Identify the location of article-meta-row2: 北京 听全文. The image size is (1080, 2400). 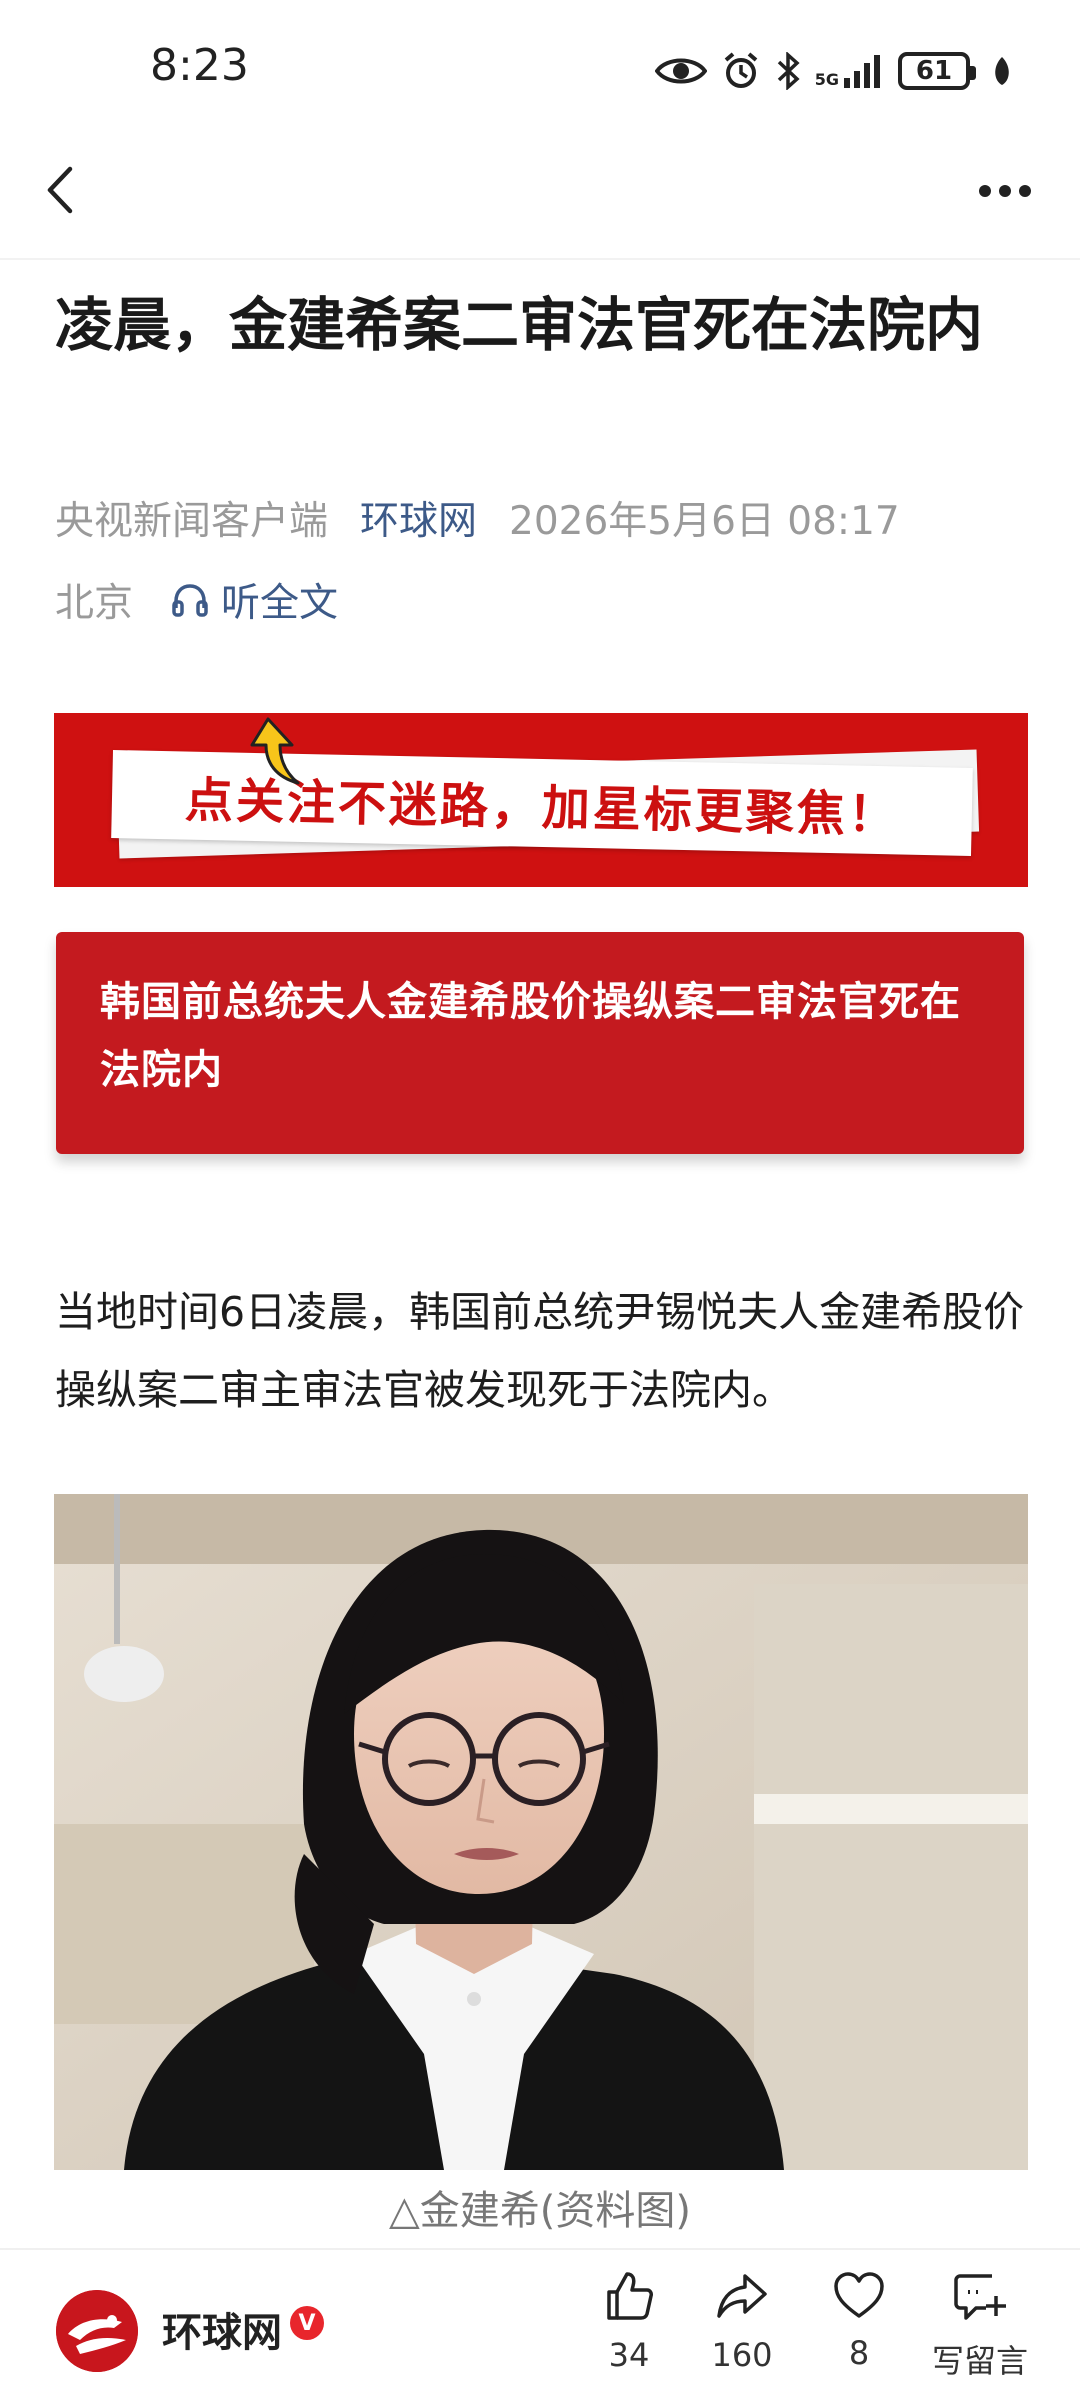
(196, 600).